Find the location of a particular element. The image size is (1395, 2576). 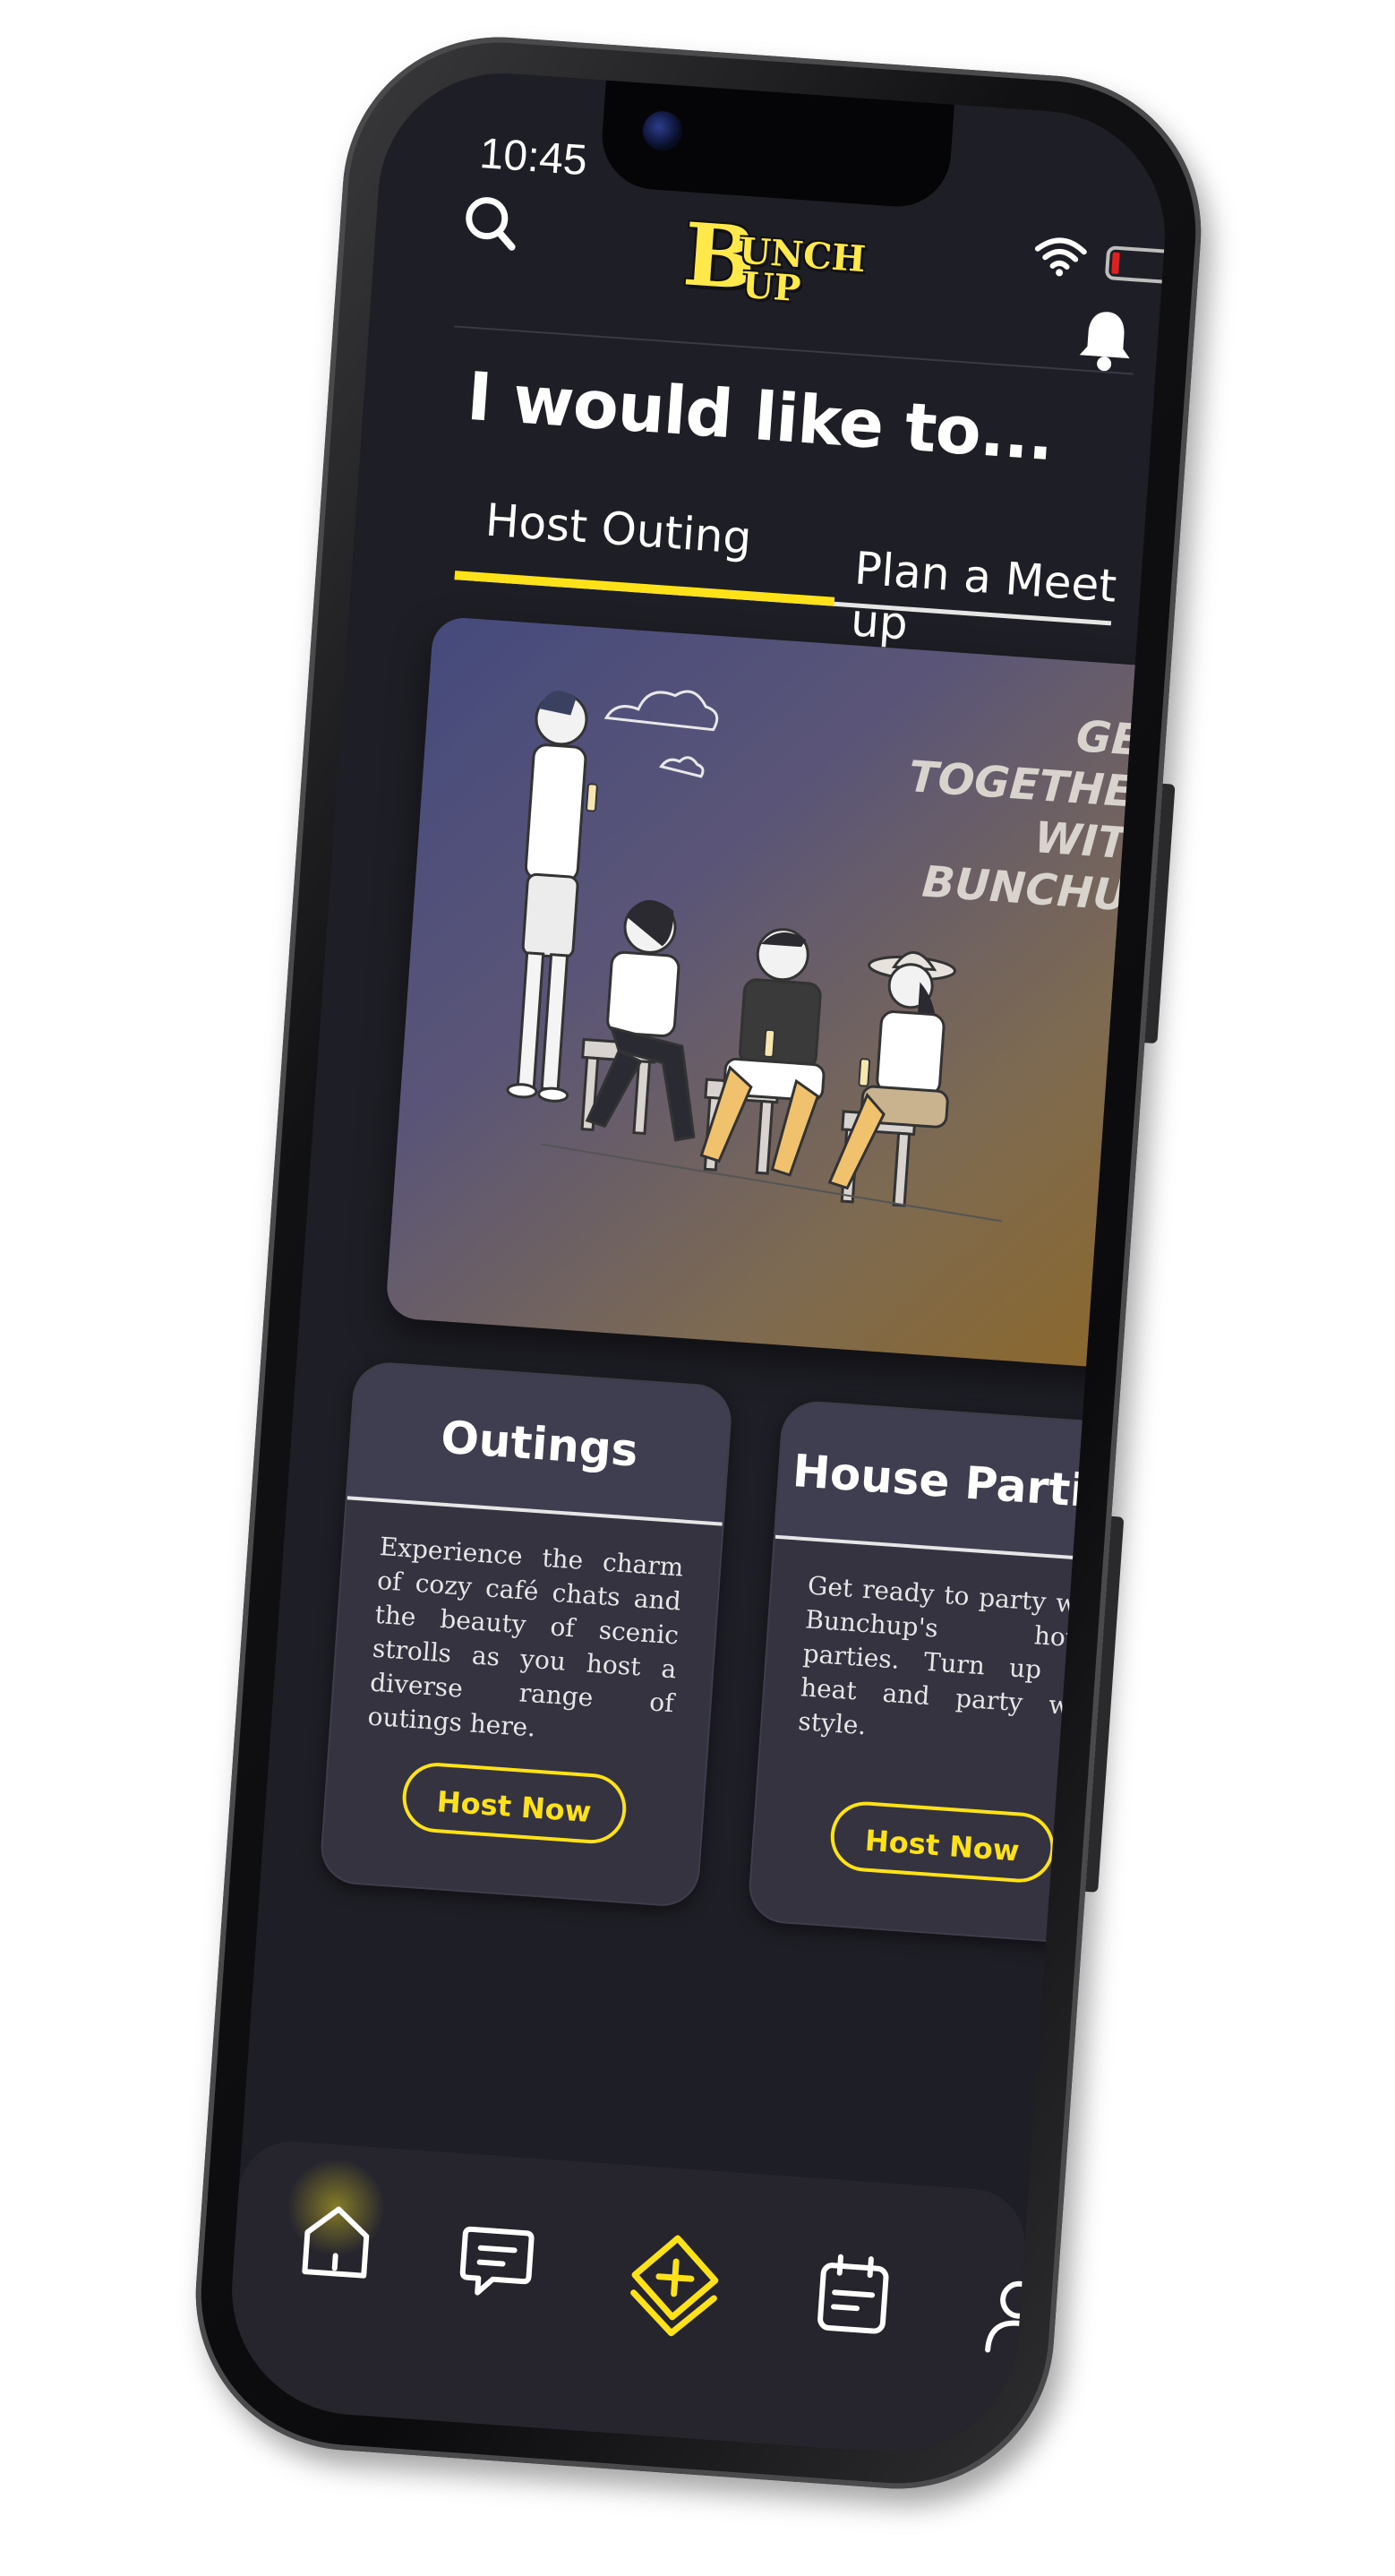

tab-active-indicator is located at coordinates (644, 588).